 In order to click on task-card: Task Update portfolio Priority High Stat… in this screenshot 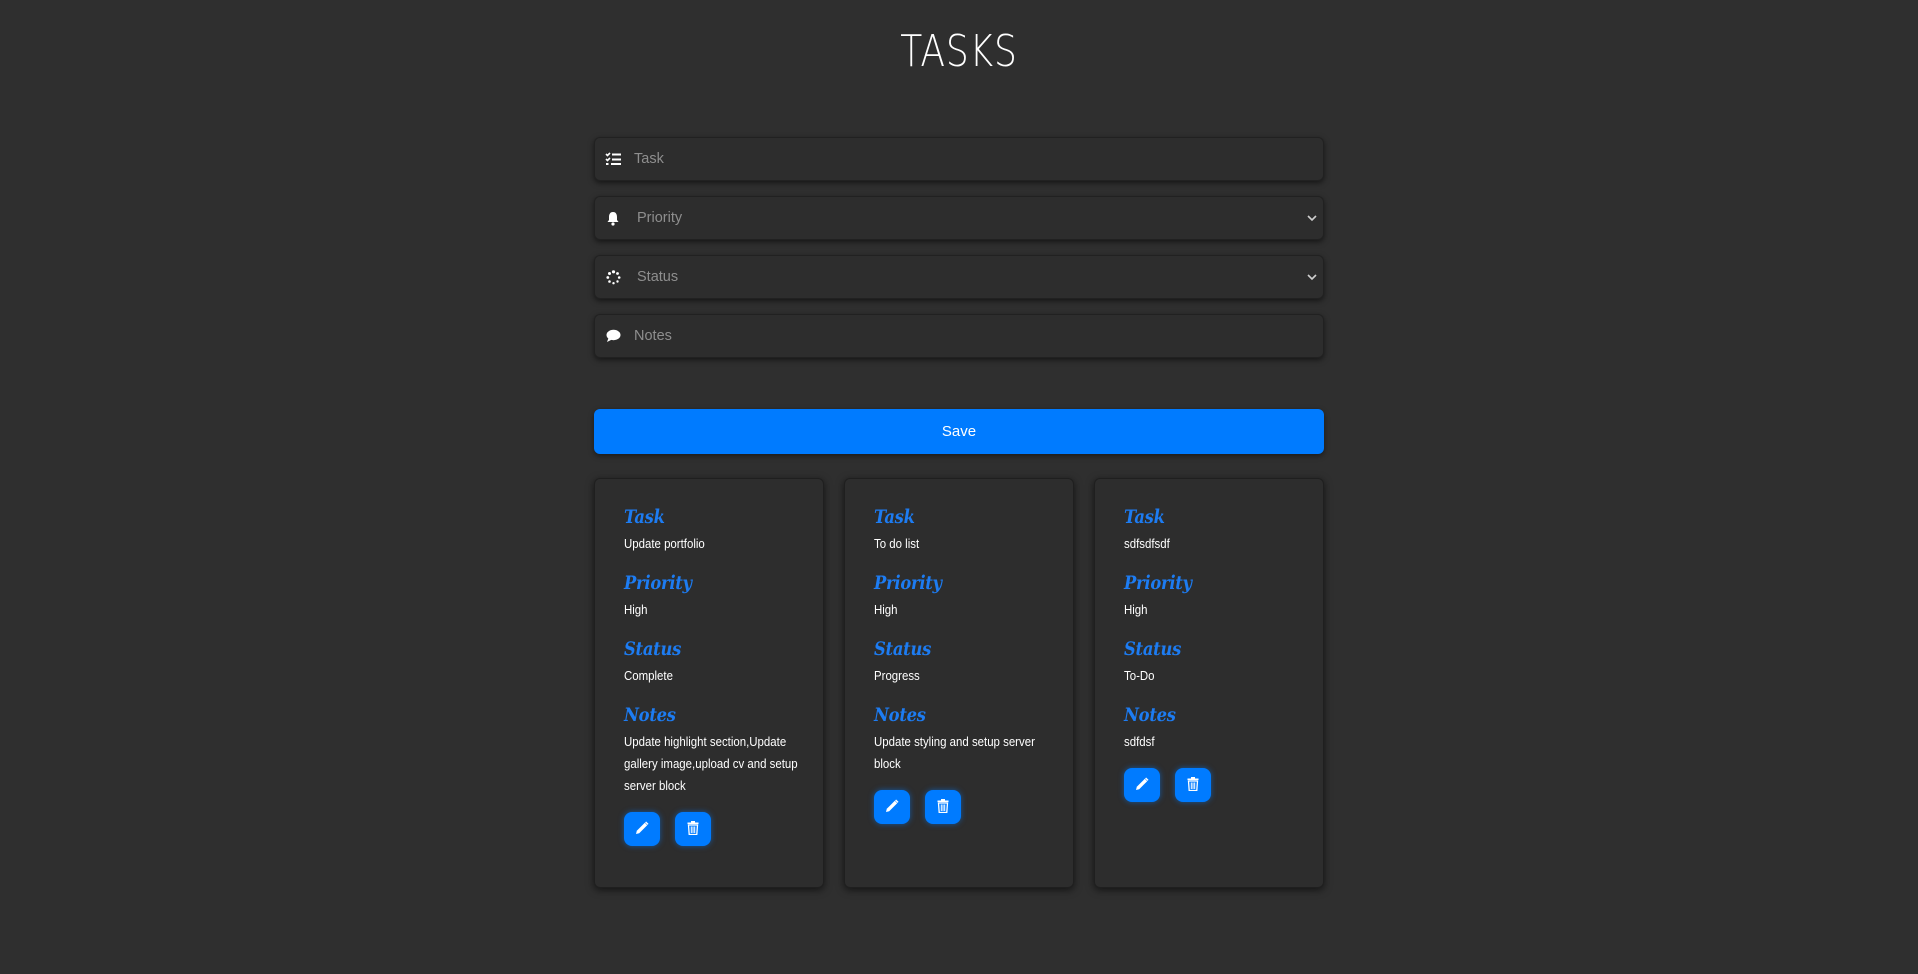, I will do `click(709, 683)`.